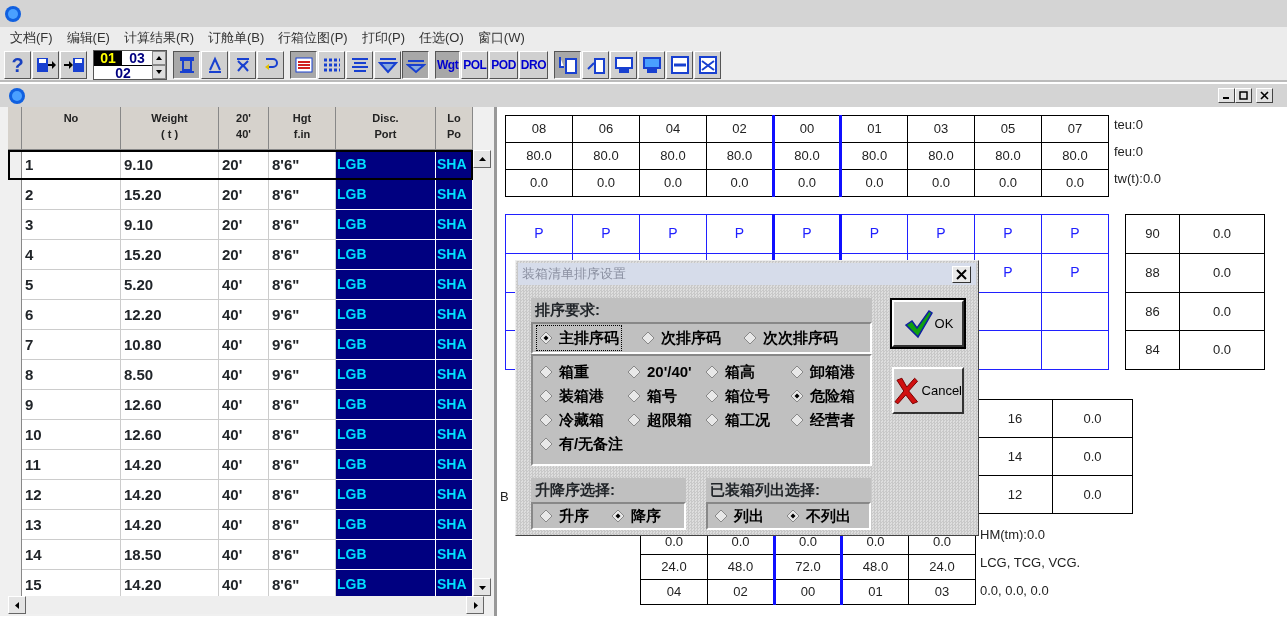 The height and width of the screenshot is (617, 1287). Describe the element at coordinates (674, 592) in the screenshot. I see `grid-cell: 04` at that location.